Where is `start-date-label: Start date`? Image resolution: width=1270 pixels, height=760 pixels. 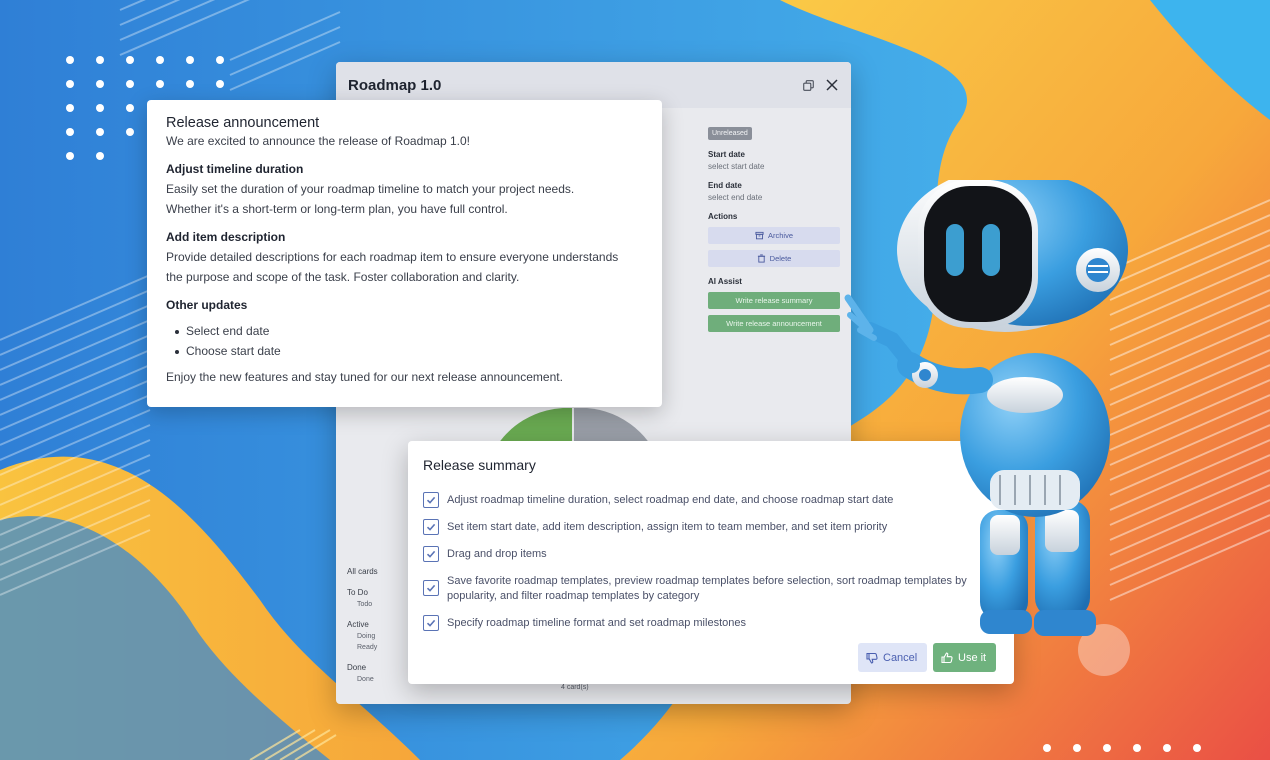 start-date-label: Start date is located at coordinates (726, 154).